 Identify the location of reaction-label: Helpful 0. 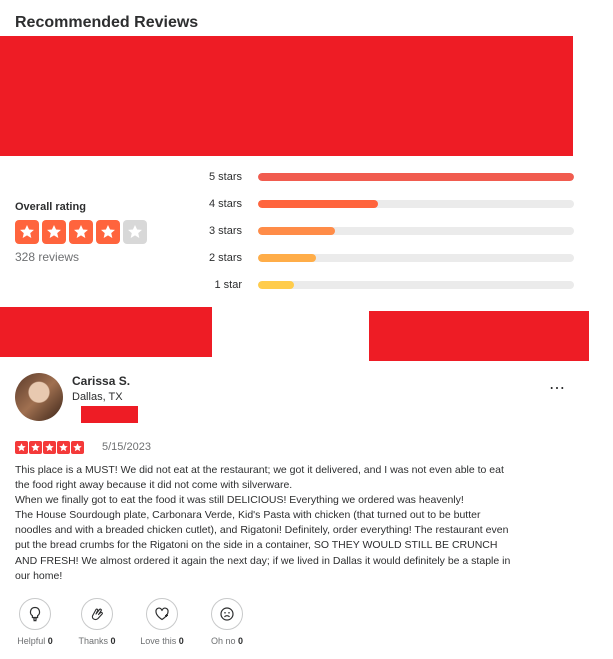
(35, 641).